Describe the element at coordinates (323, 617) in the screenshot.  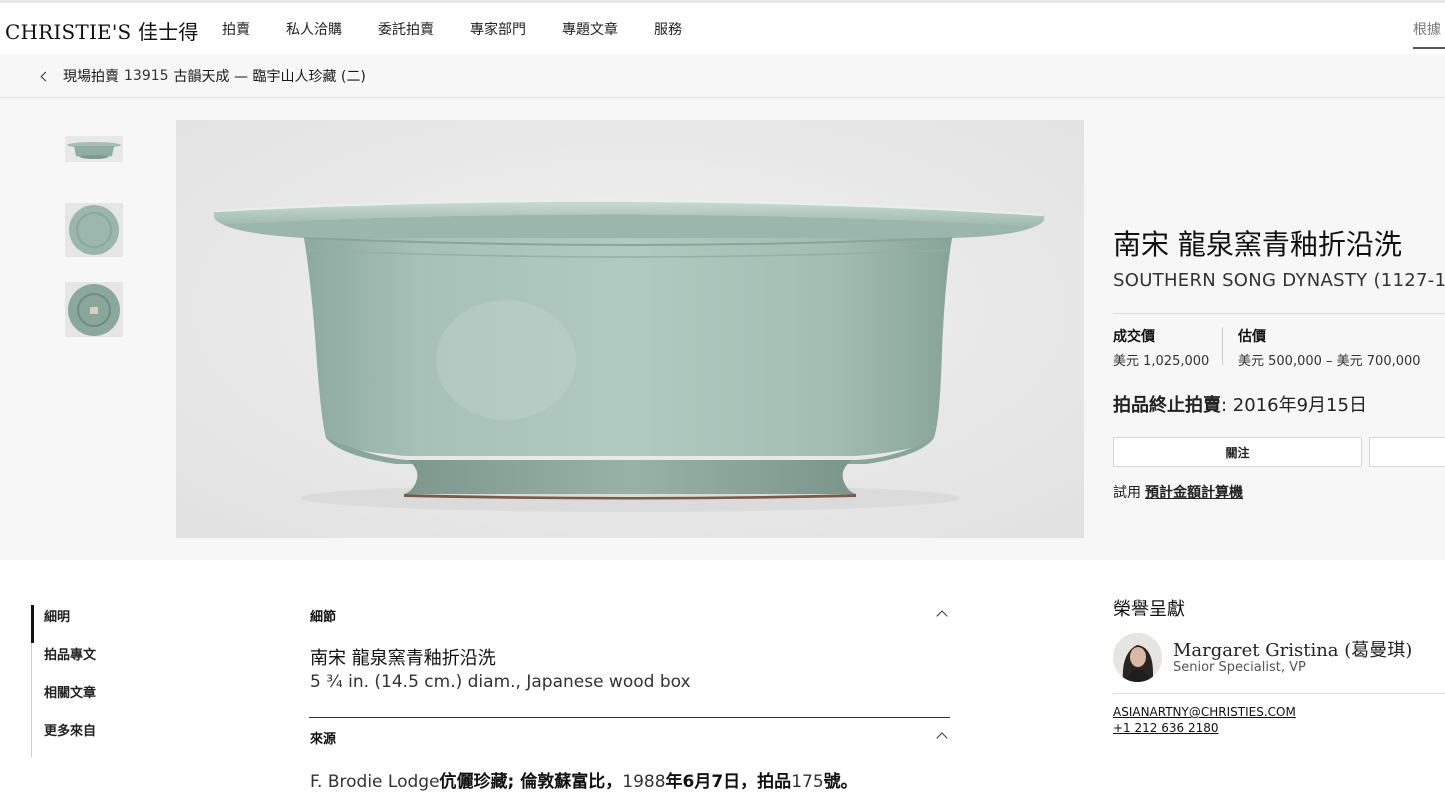
I see `details-section-title: 細節` at that location.